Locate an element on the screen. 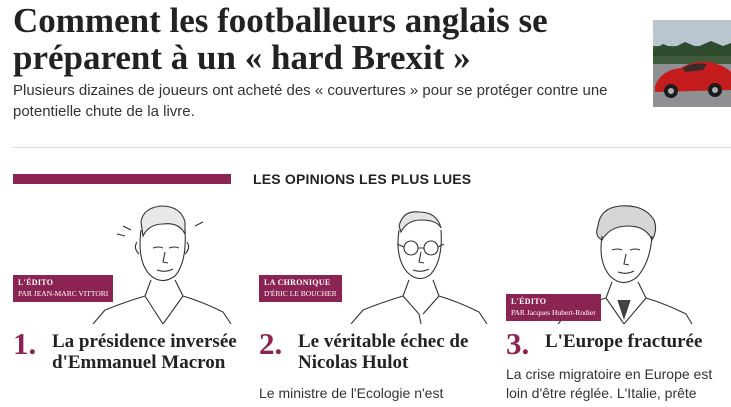 Image resolution: width=731 pixels, height=407 pixels. opinion-rank: 3. is located at coordinates (518, 343).